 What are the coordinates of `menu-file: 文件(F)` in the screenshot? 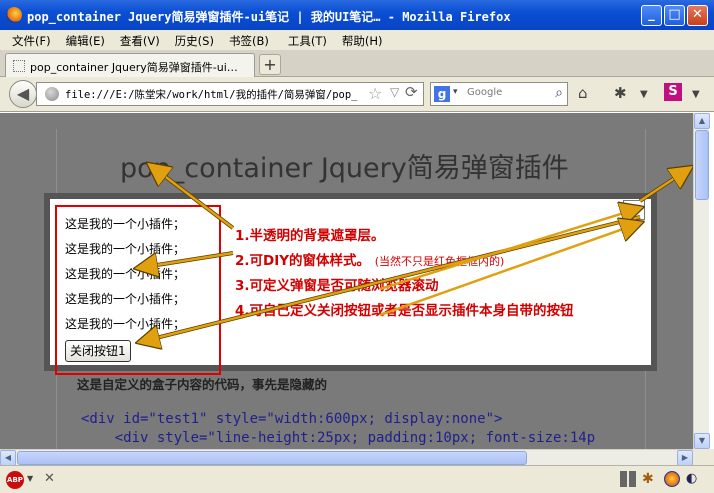 It's located at (33, 40).